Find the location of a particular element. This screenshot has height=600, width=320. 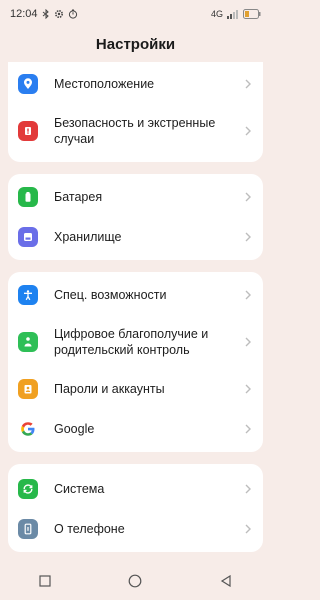

bluetooth-icon is located at coordinates (46, 14).